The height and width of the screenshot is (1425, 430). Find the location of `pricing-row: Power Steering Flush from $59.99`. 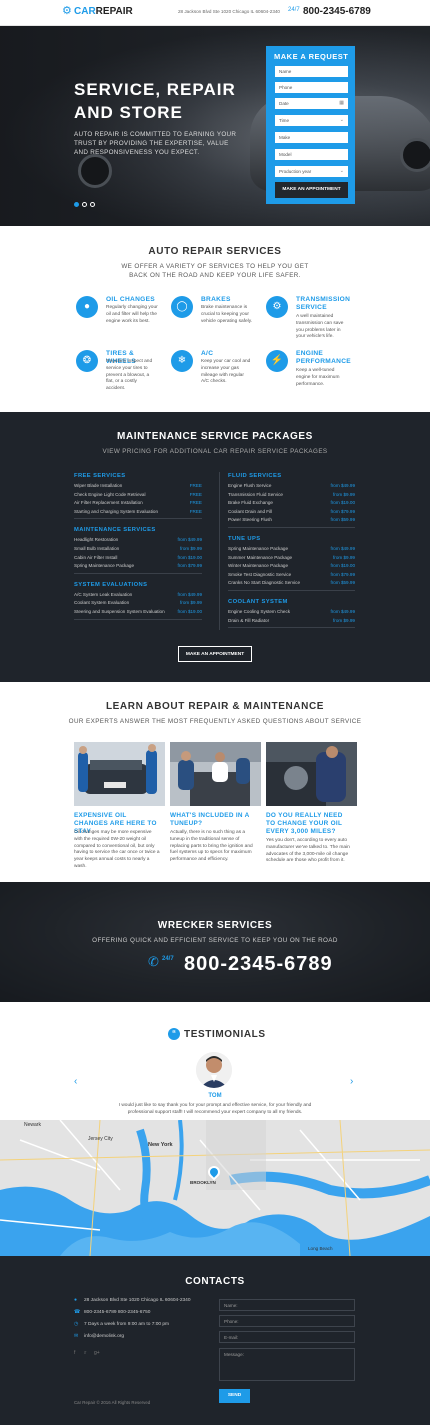

pricing-row: Power Steering Flush from $59.99 is located at coordinates (291, 519).